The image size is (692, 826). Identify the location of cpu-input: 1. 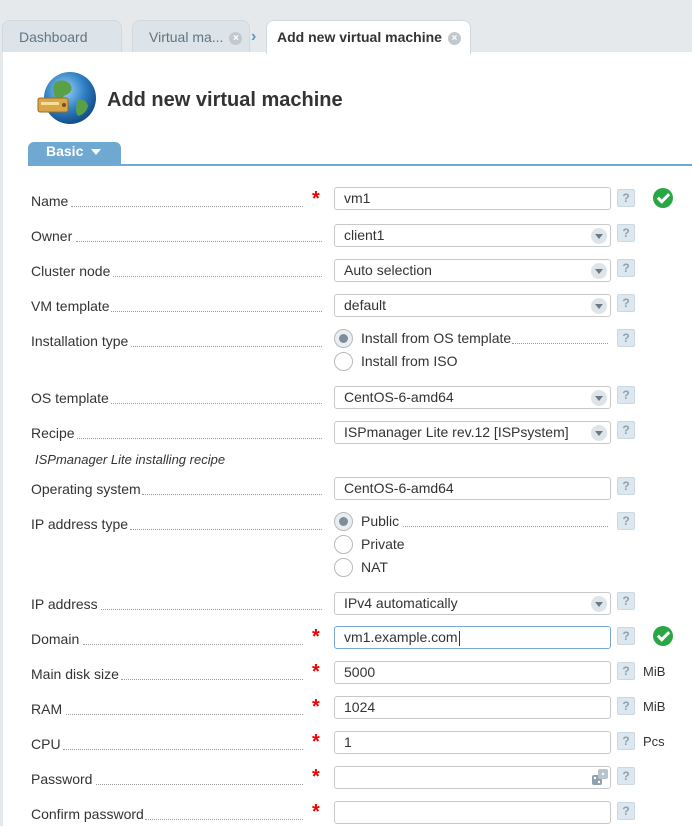
(472, 742).